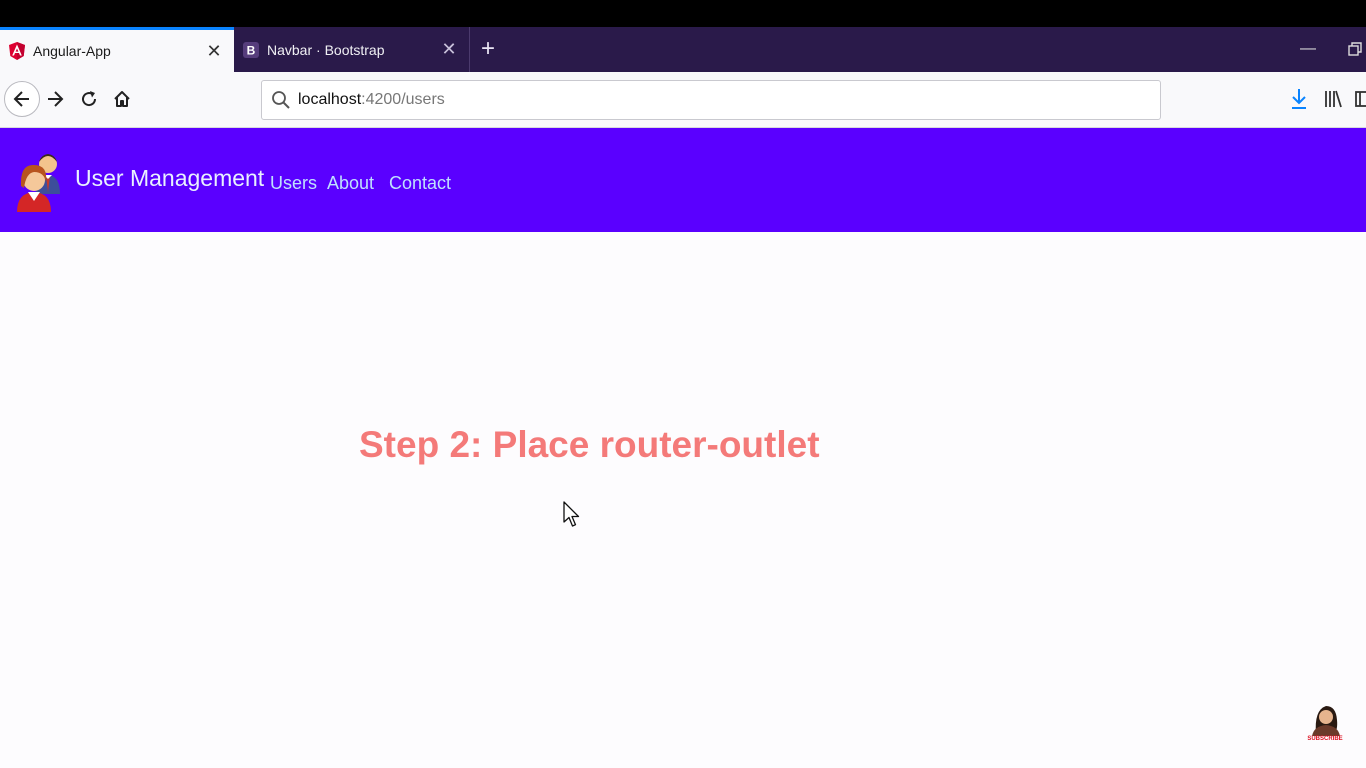 Image resolution: width=1366 pixels, height=768 pixels. What do you see at coordinates (1299, 101) in the screenshot?
I see `download-icon` at bounding box center [1299, 101].